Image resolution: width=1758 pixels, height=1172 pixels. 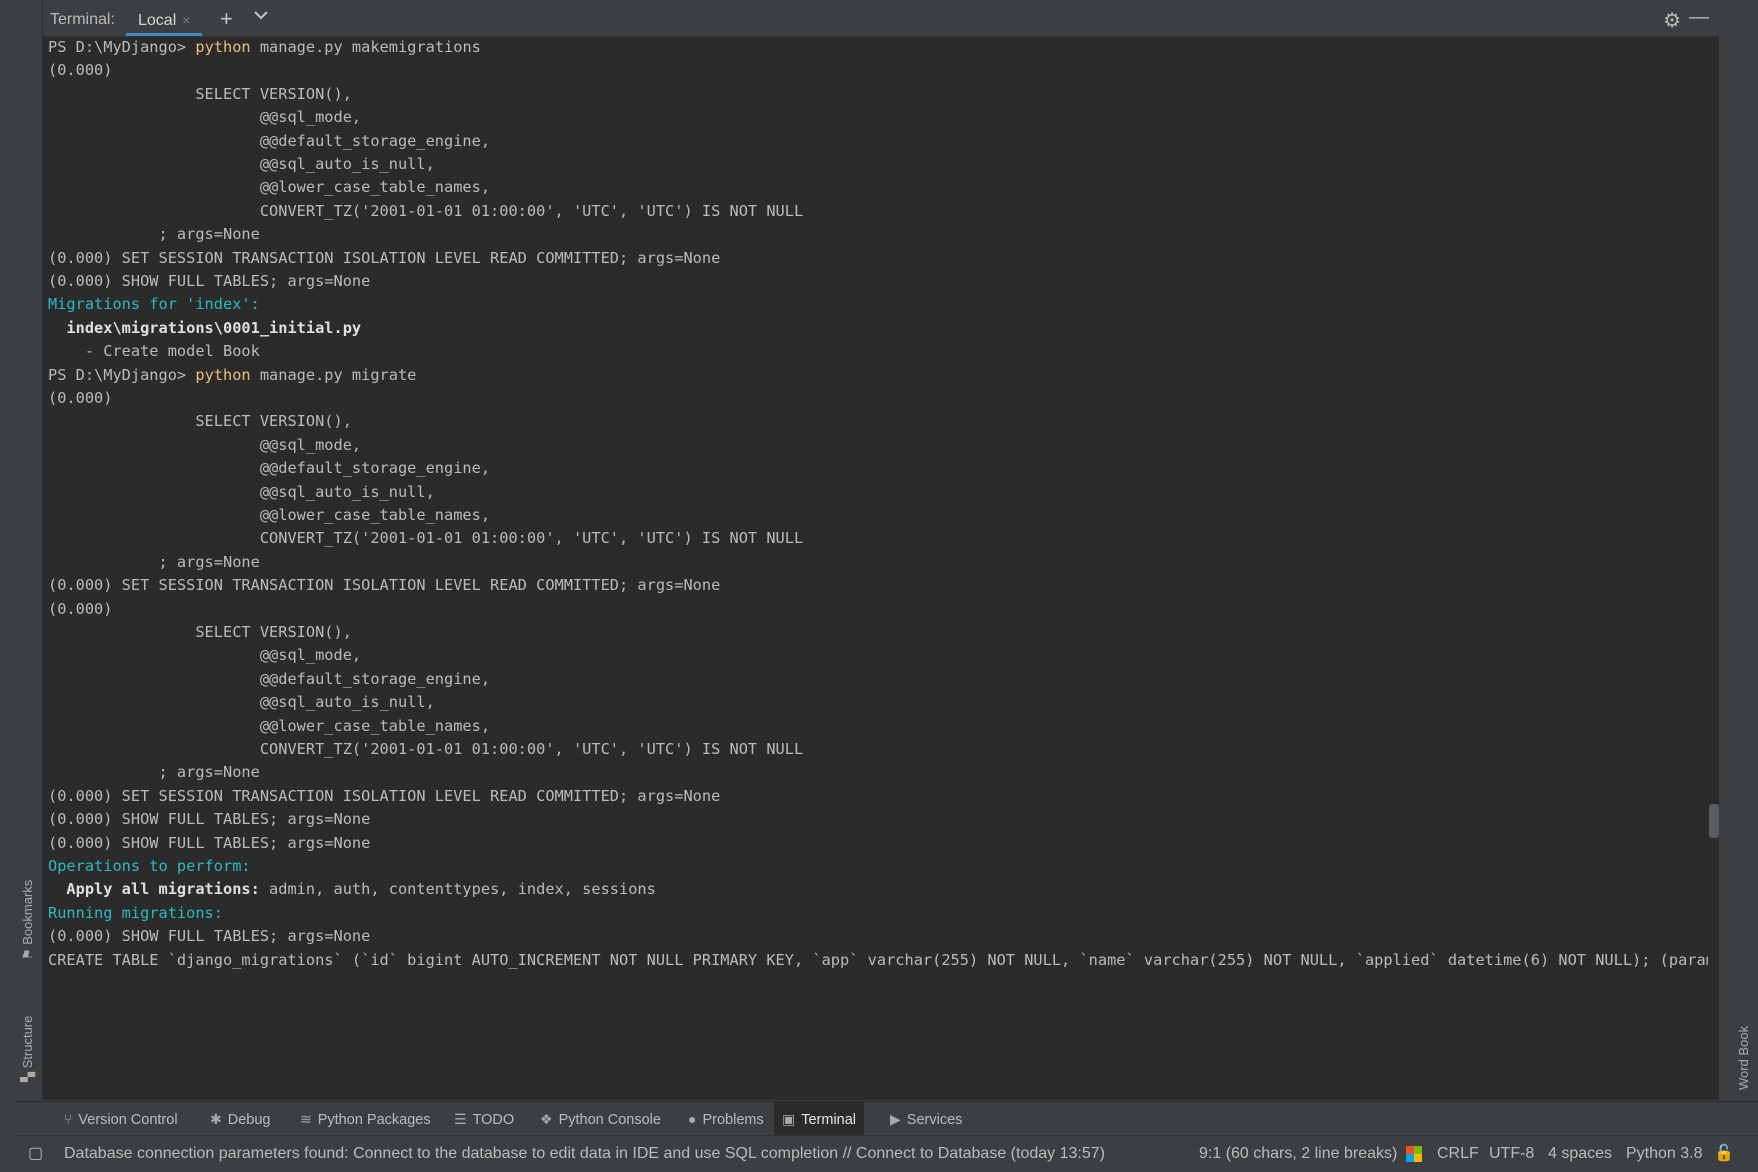 What do you see at coordinates (27, 1042) in the screenshot?
I see `structure-label: Structure` at bounding box center [27, 1042].